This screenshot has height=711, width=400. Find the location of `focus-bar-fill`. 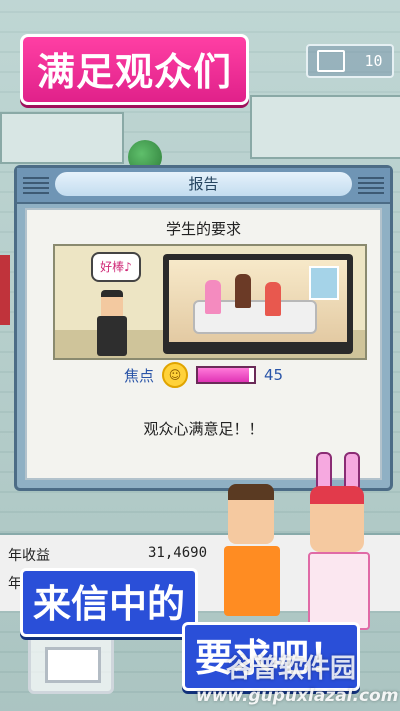

focus-bar-fill is located at coordinates (223, 375).